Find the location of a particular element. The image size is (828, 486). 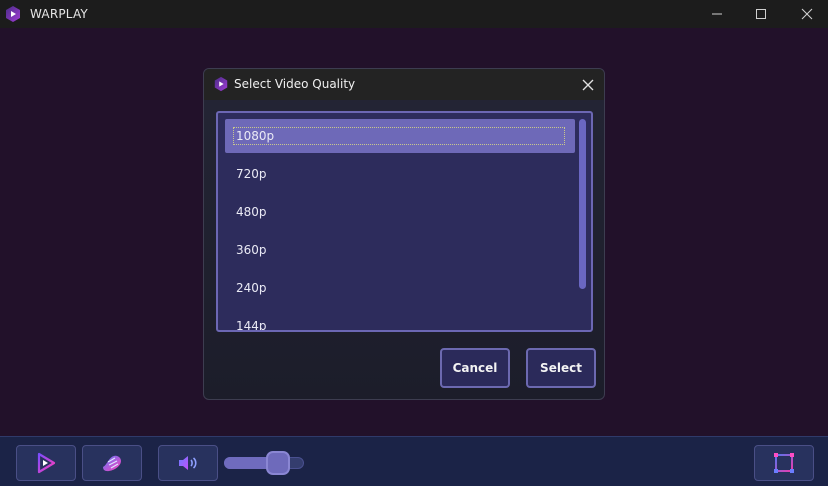

quality-option: 720p is located at coordinates (400, 174).